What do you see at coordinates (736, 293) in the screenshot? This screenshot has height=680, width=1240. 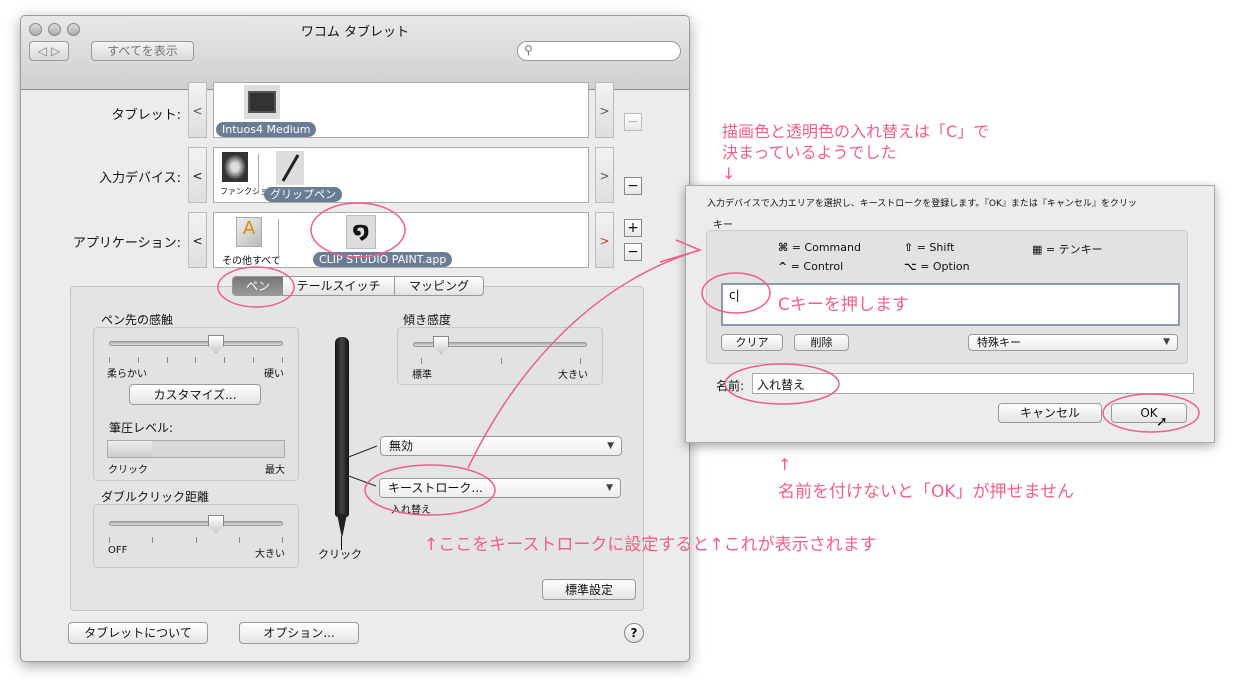 I see `highlight-key-input` at bounding box center [736, 293].